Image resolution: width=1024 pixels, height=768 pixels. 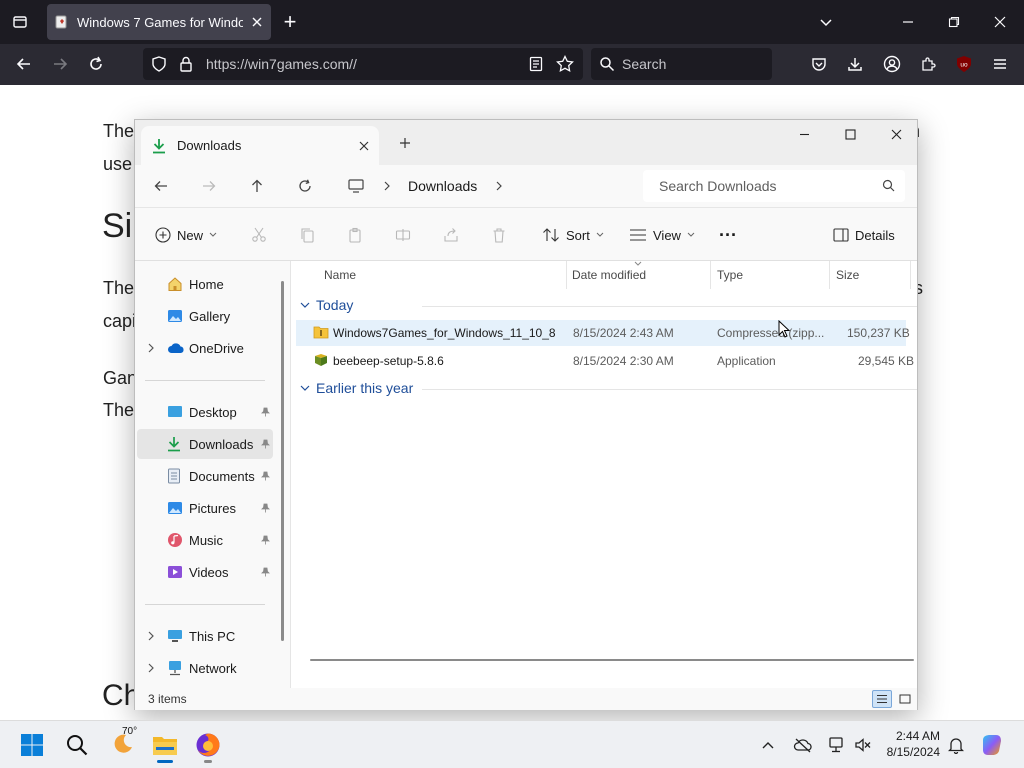 I want to click on new-button: New, so click(x=186, y=235).